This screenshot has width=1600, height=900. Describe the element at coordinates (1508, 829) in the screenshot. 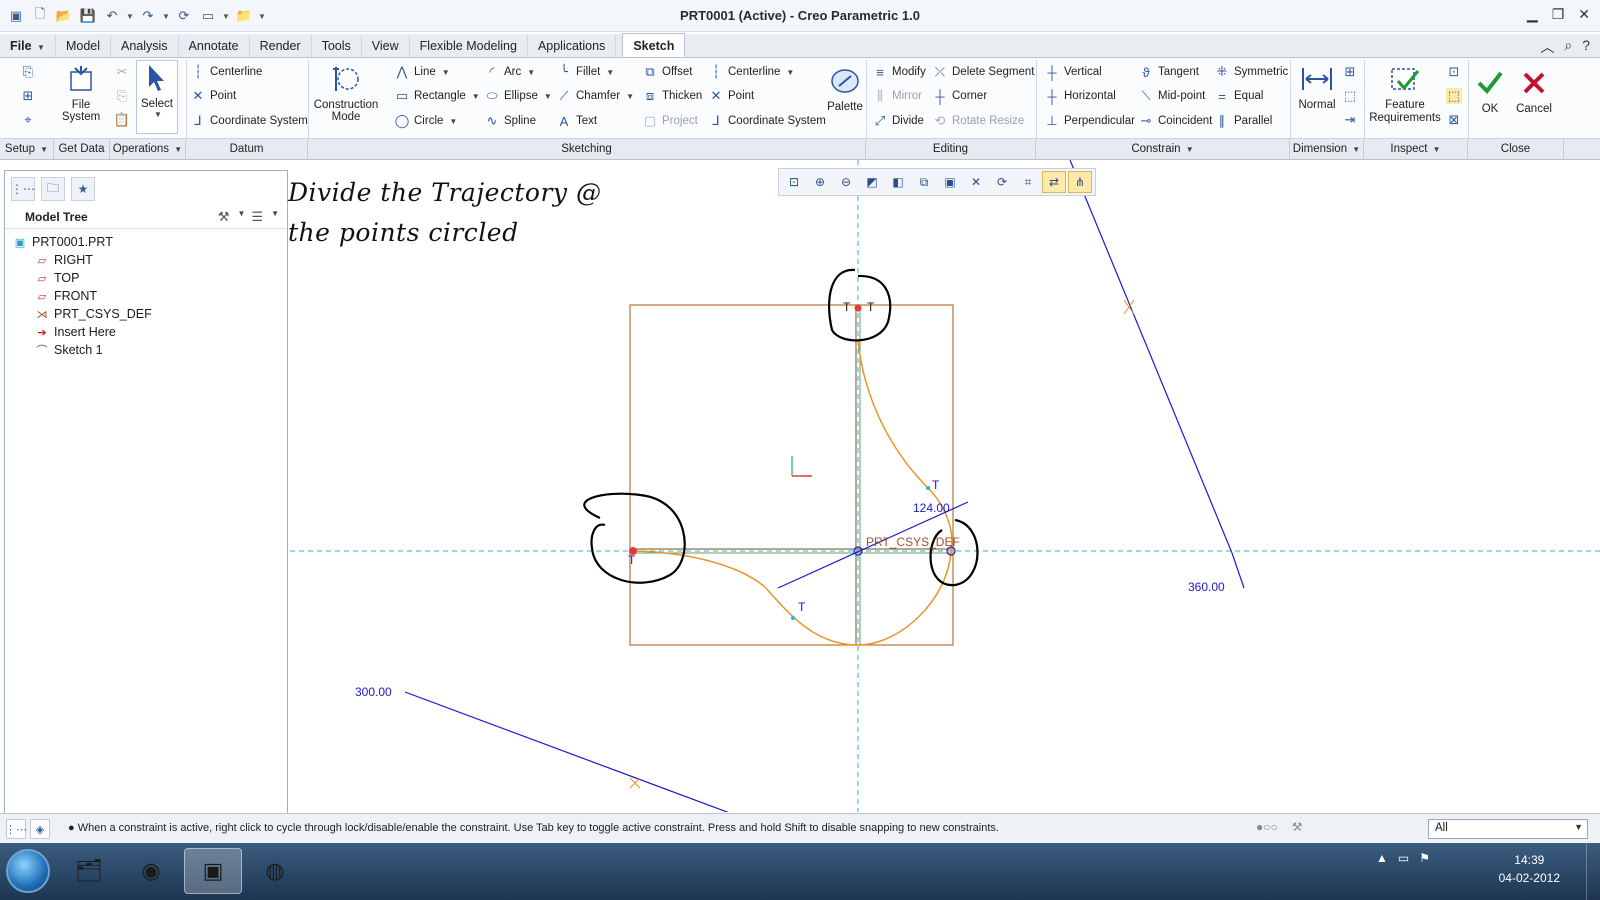

I see `selection-filter-select: All ▼` at that location.